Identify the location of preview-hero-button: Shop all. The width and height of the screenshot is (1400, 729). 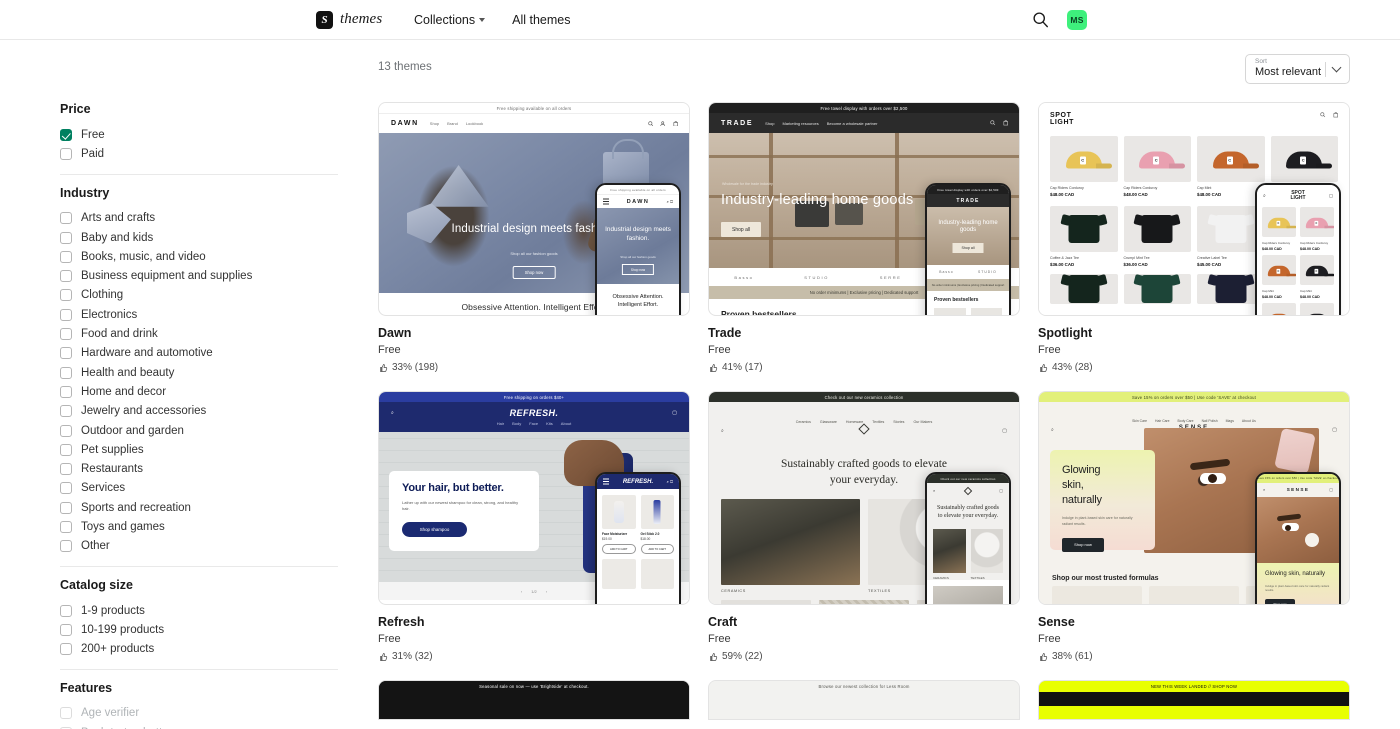
(741, 230).